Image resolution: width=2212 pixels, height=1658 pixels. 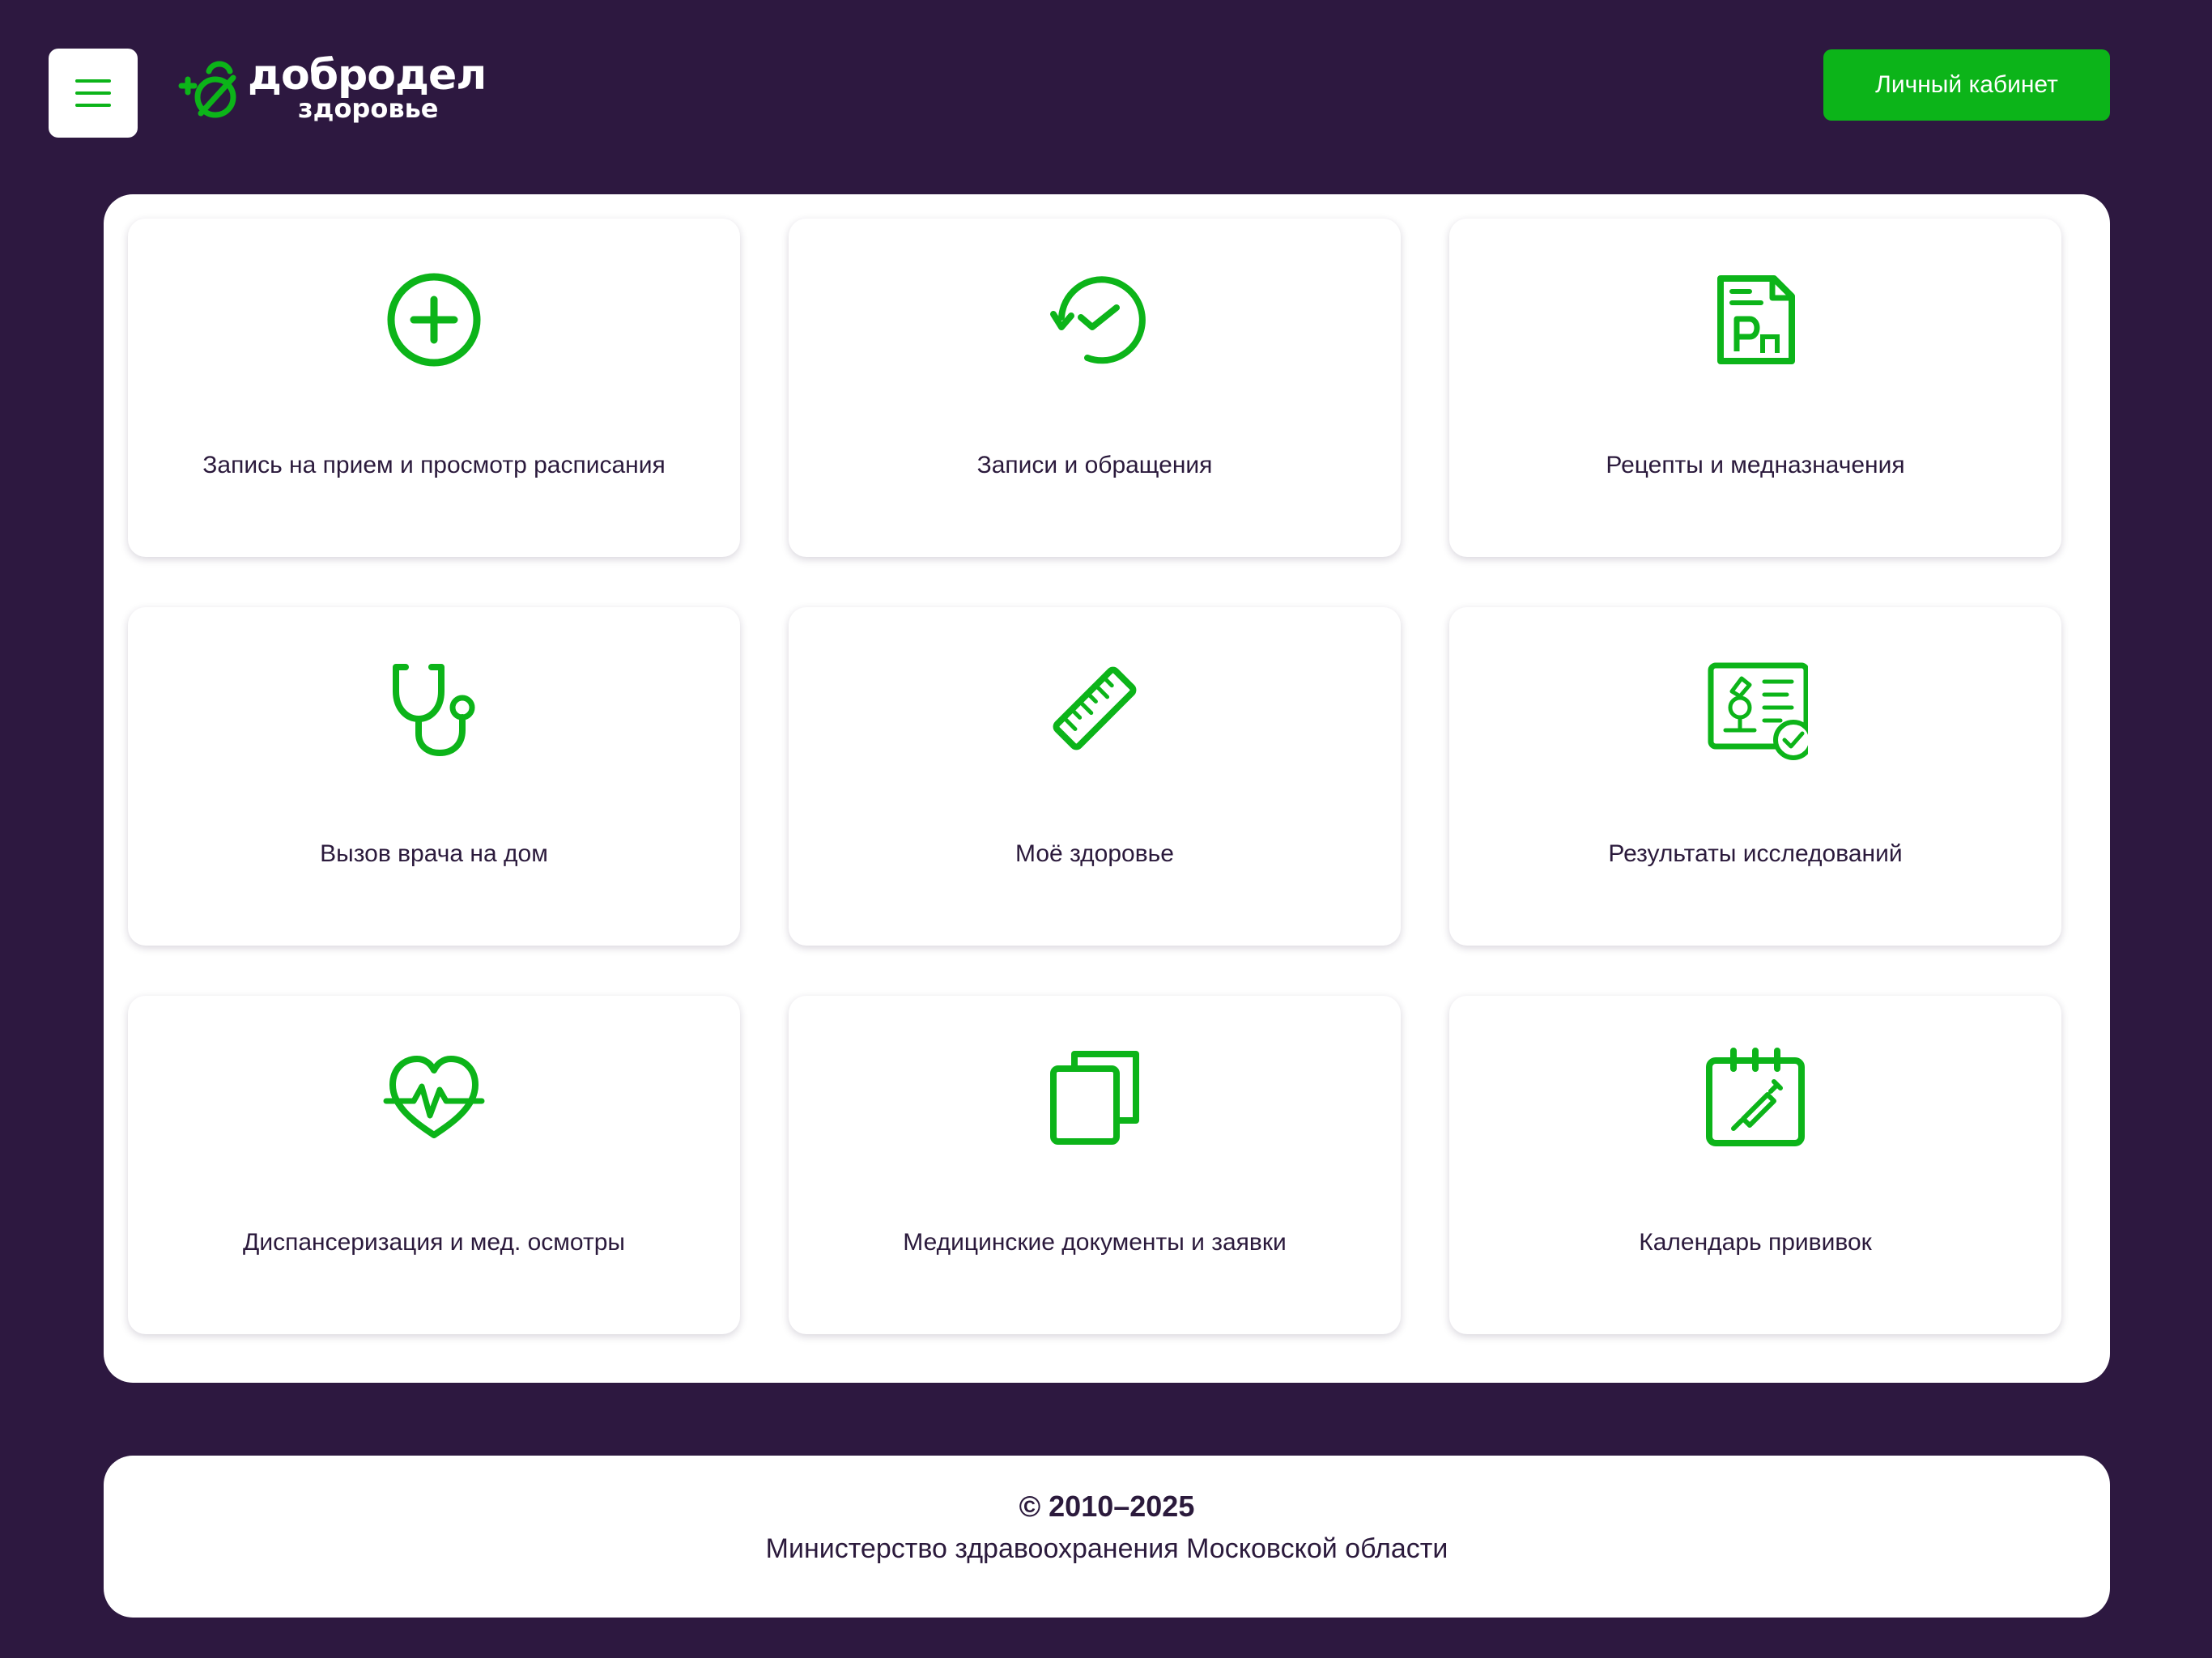 What do you see at coordinates (368, 108) in the screenshot?
I see `logo-subtitle: здоровье` at bounding box center [368, 108].